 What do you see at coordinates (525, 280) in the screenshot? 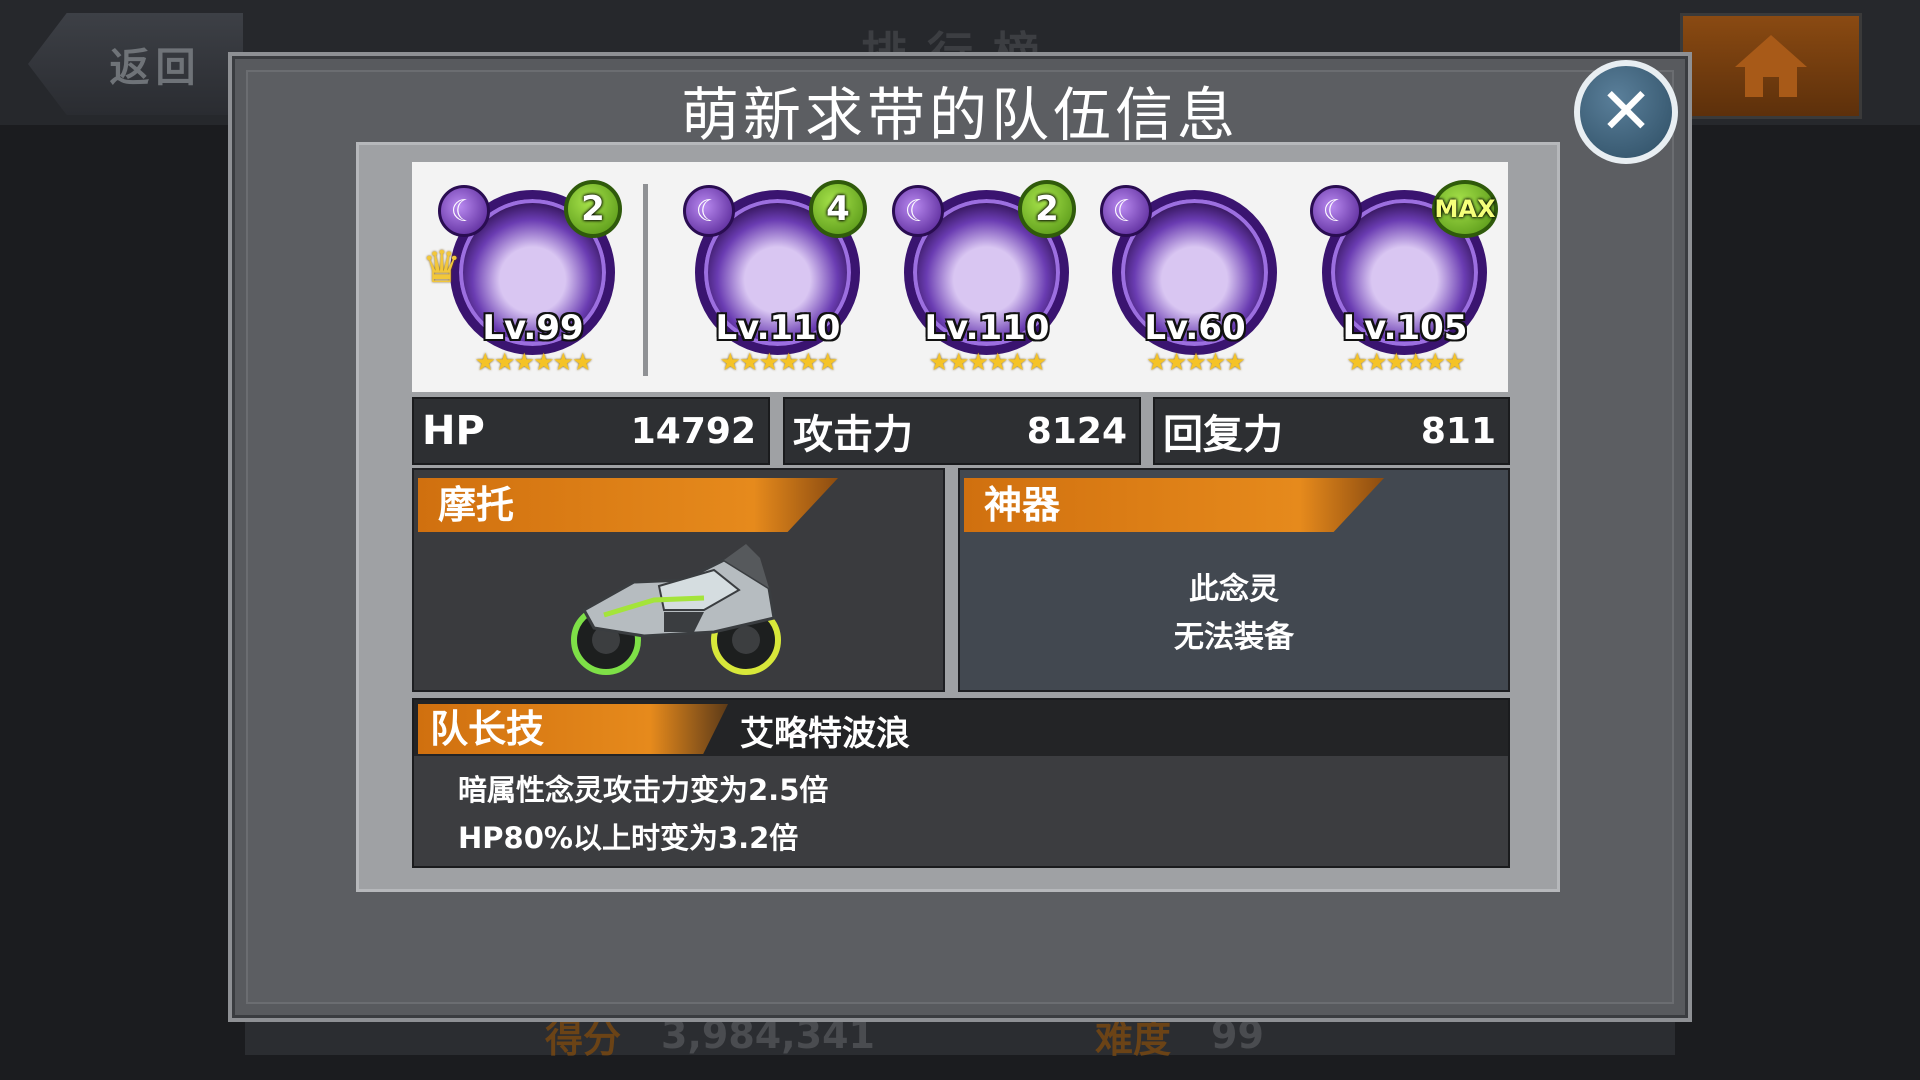
I see `team-member-1: ☾ 2 ♛ Lv.99 ★★★★★★` at bounding box center [525, 280].